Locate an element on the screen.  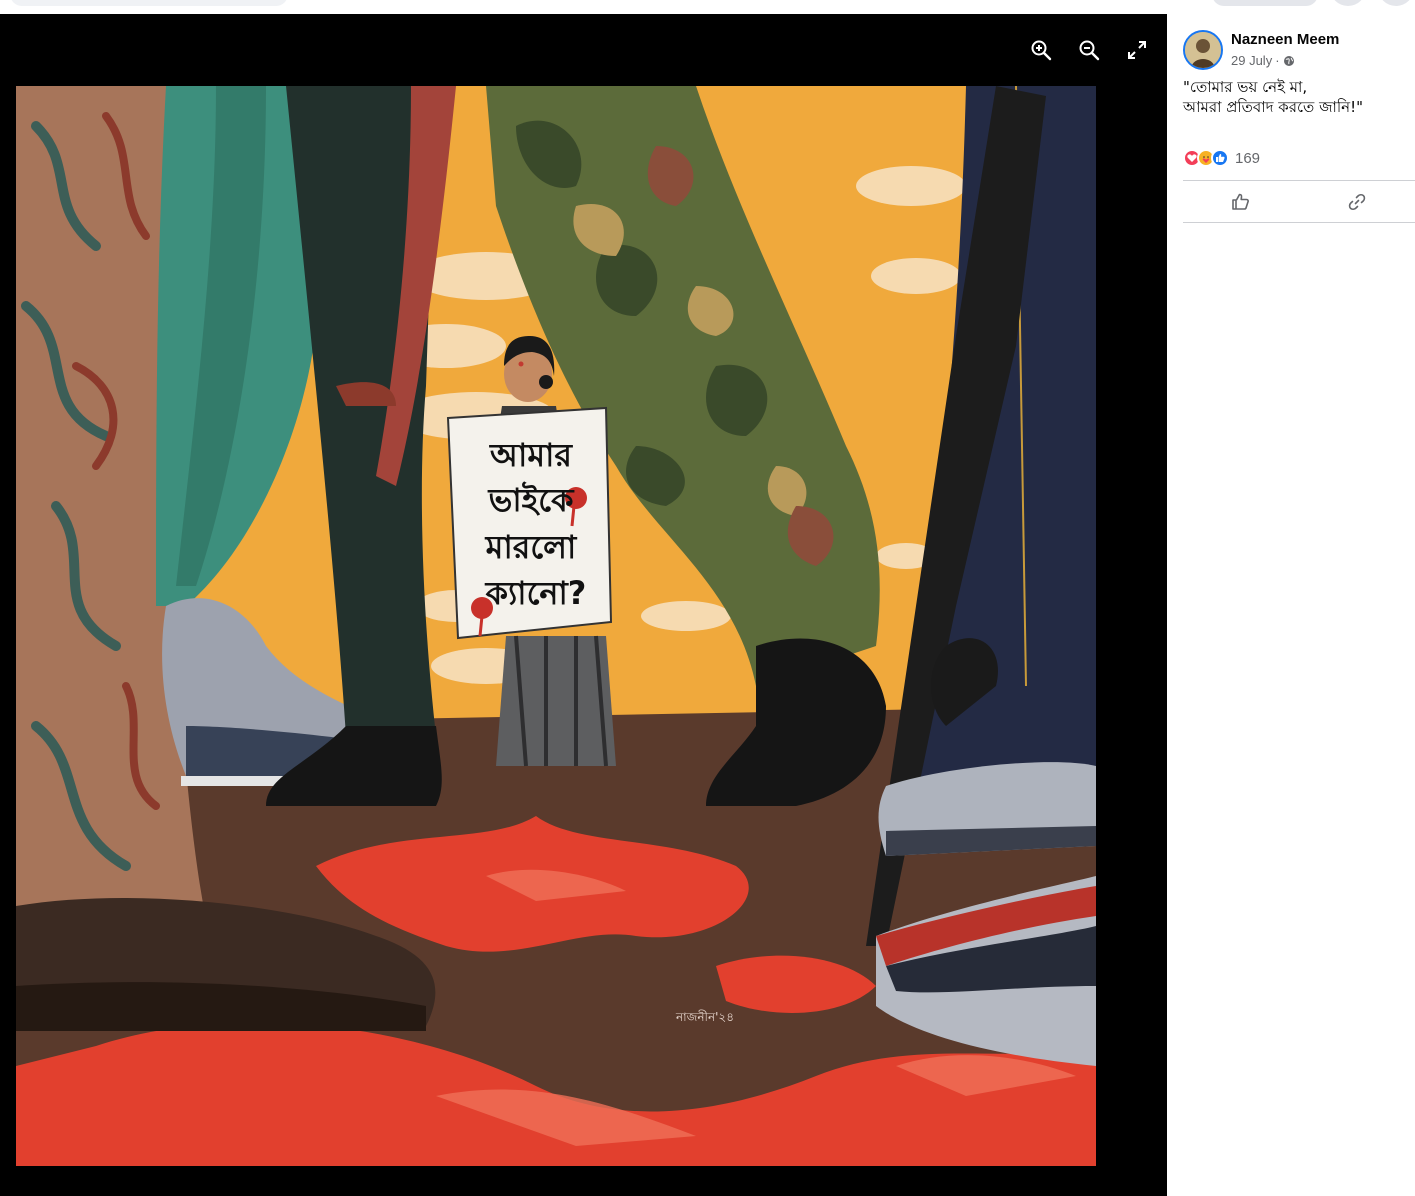
post-caption-line-2: আমরা প্রতিবাদ করতে জানি!" is located at coordinates (1273, 107).